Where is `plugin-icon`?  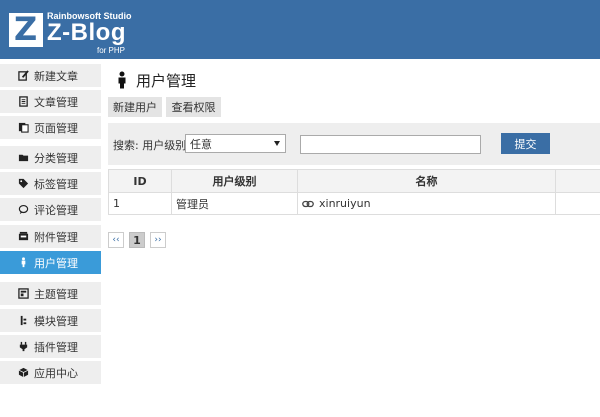
plugin-icon is located at coordinates (23, 347).